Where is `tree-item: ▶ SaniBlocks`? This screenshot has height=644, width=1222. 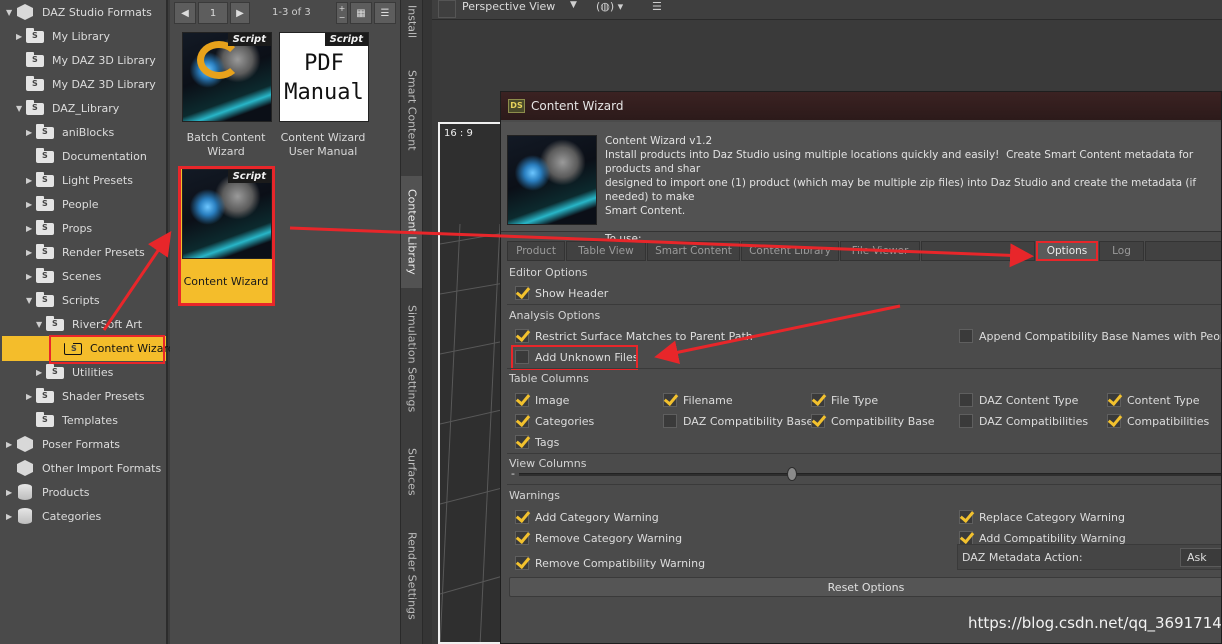
tree-item: ▶ SaniBlocks is located at coordinates (70, 132).